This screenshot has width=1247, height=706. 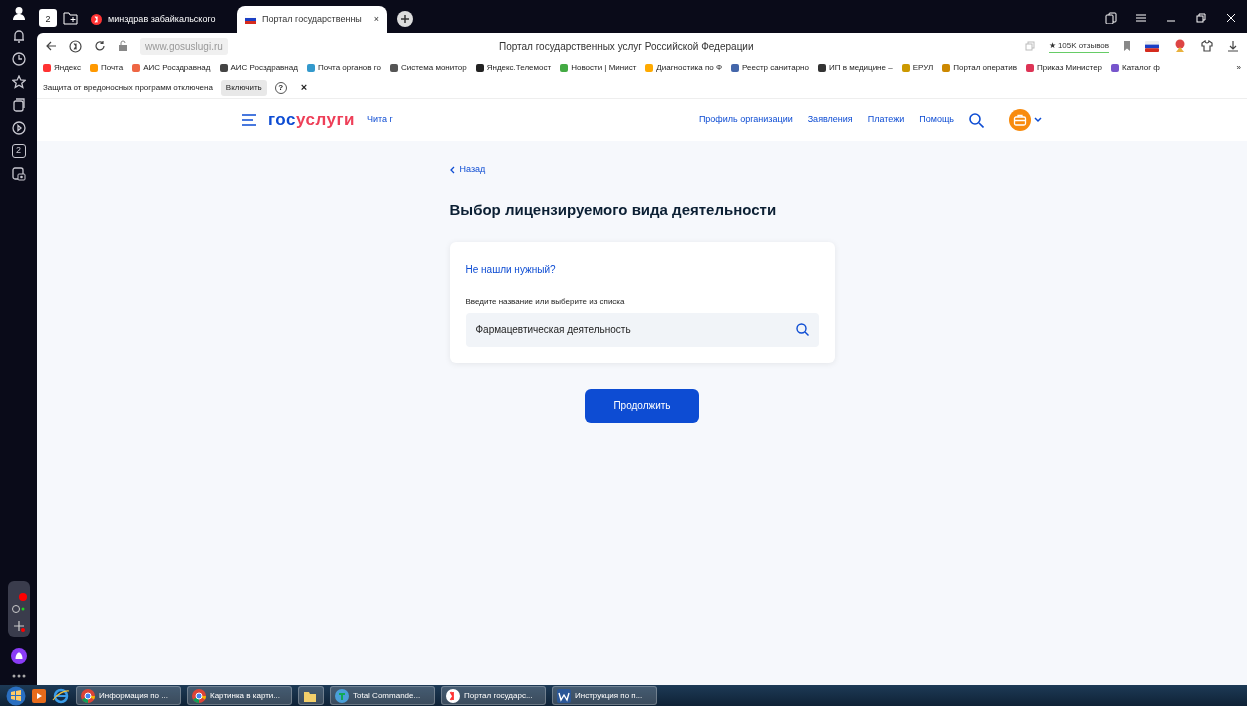 What do you see at coordinates (613, 210) in the screenshot?
I see `page-heading: Выбор лицензируемого вида деятельности` at bounding box center [613, 210].